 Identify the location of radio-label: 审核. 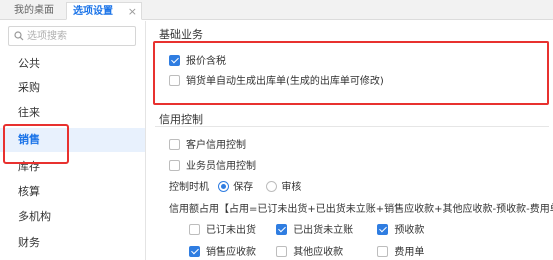
(291, 187).